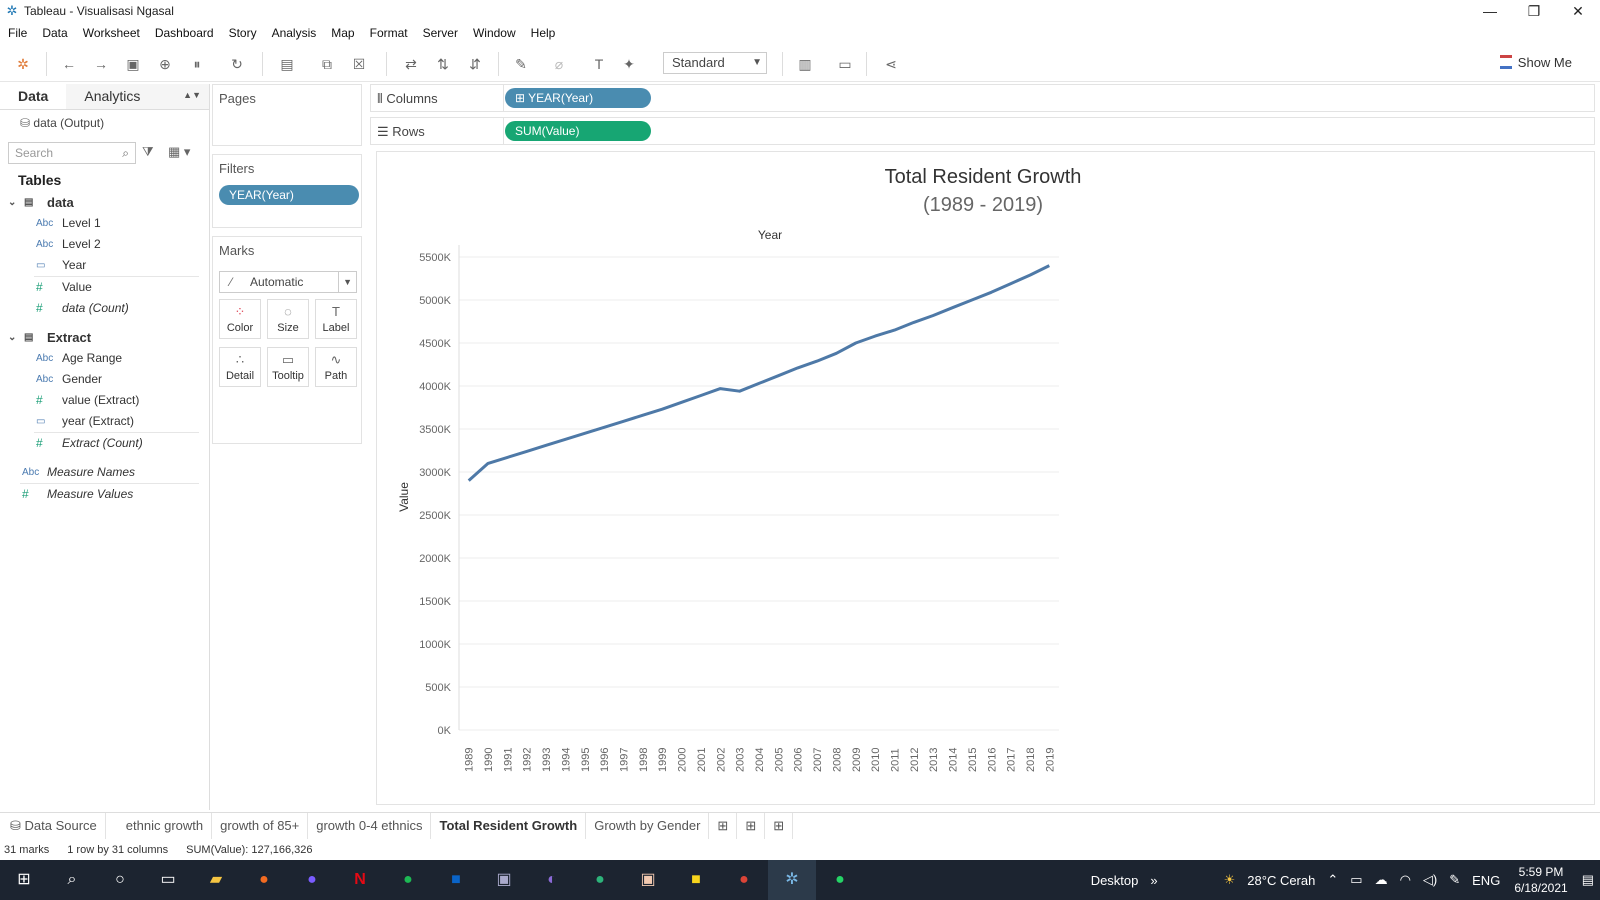 This screenshot has width=1600, height=900. Describe the element at coordinates (440, 33) in the screenshot. I see `menu-server: Server` at that location.